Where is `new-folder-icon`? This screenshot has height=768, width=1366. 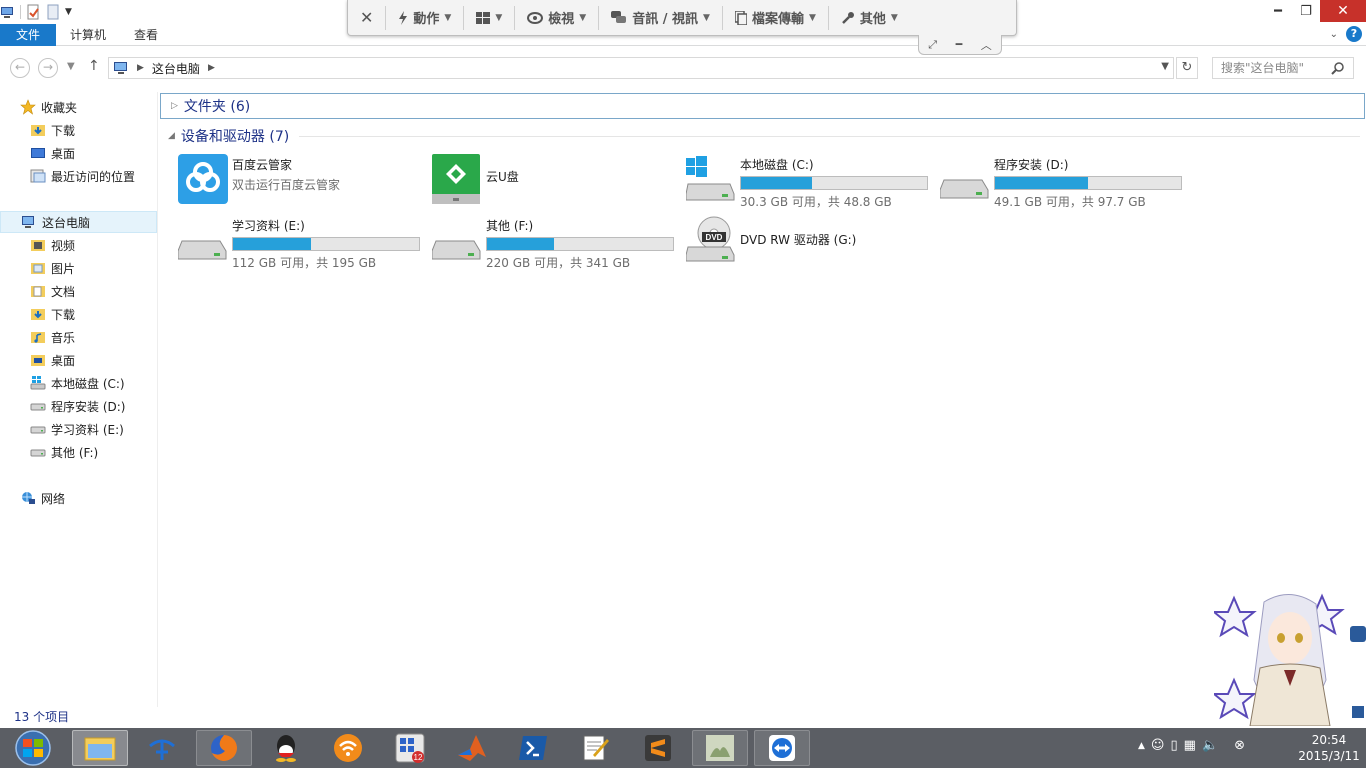 new-folder-icon is located at coordinates (53, 12).